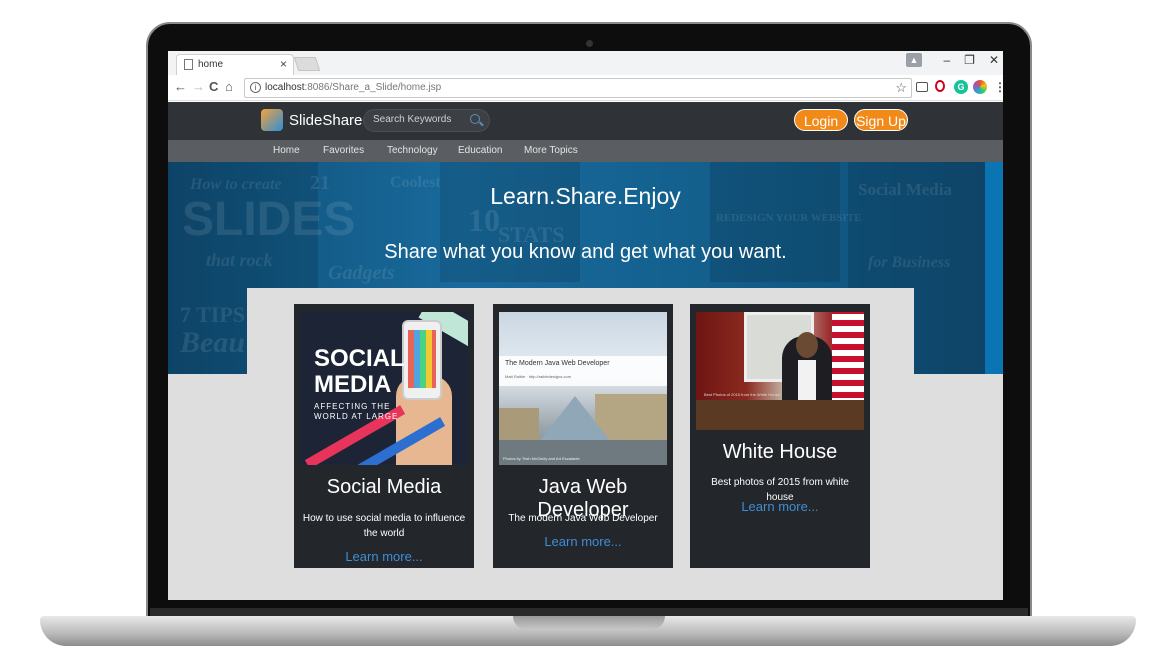 Image resolution: width=1171 pixels, height=666 pixels. What do you see at coordinates (480, 150) in the screenshot?
I see `nav-item-education: Education` at bounding box center [480, 150].